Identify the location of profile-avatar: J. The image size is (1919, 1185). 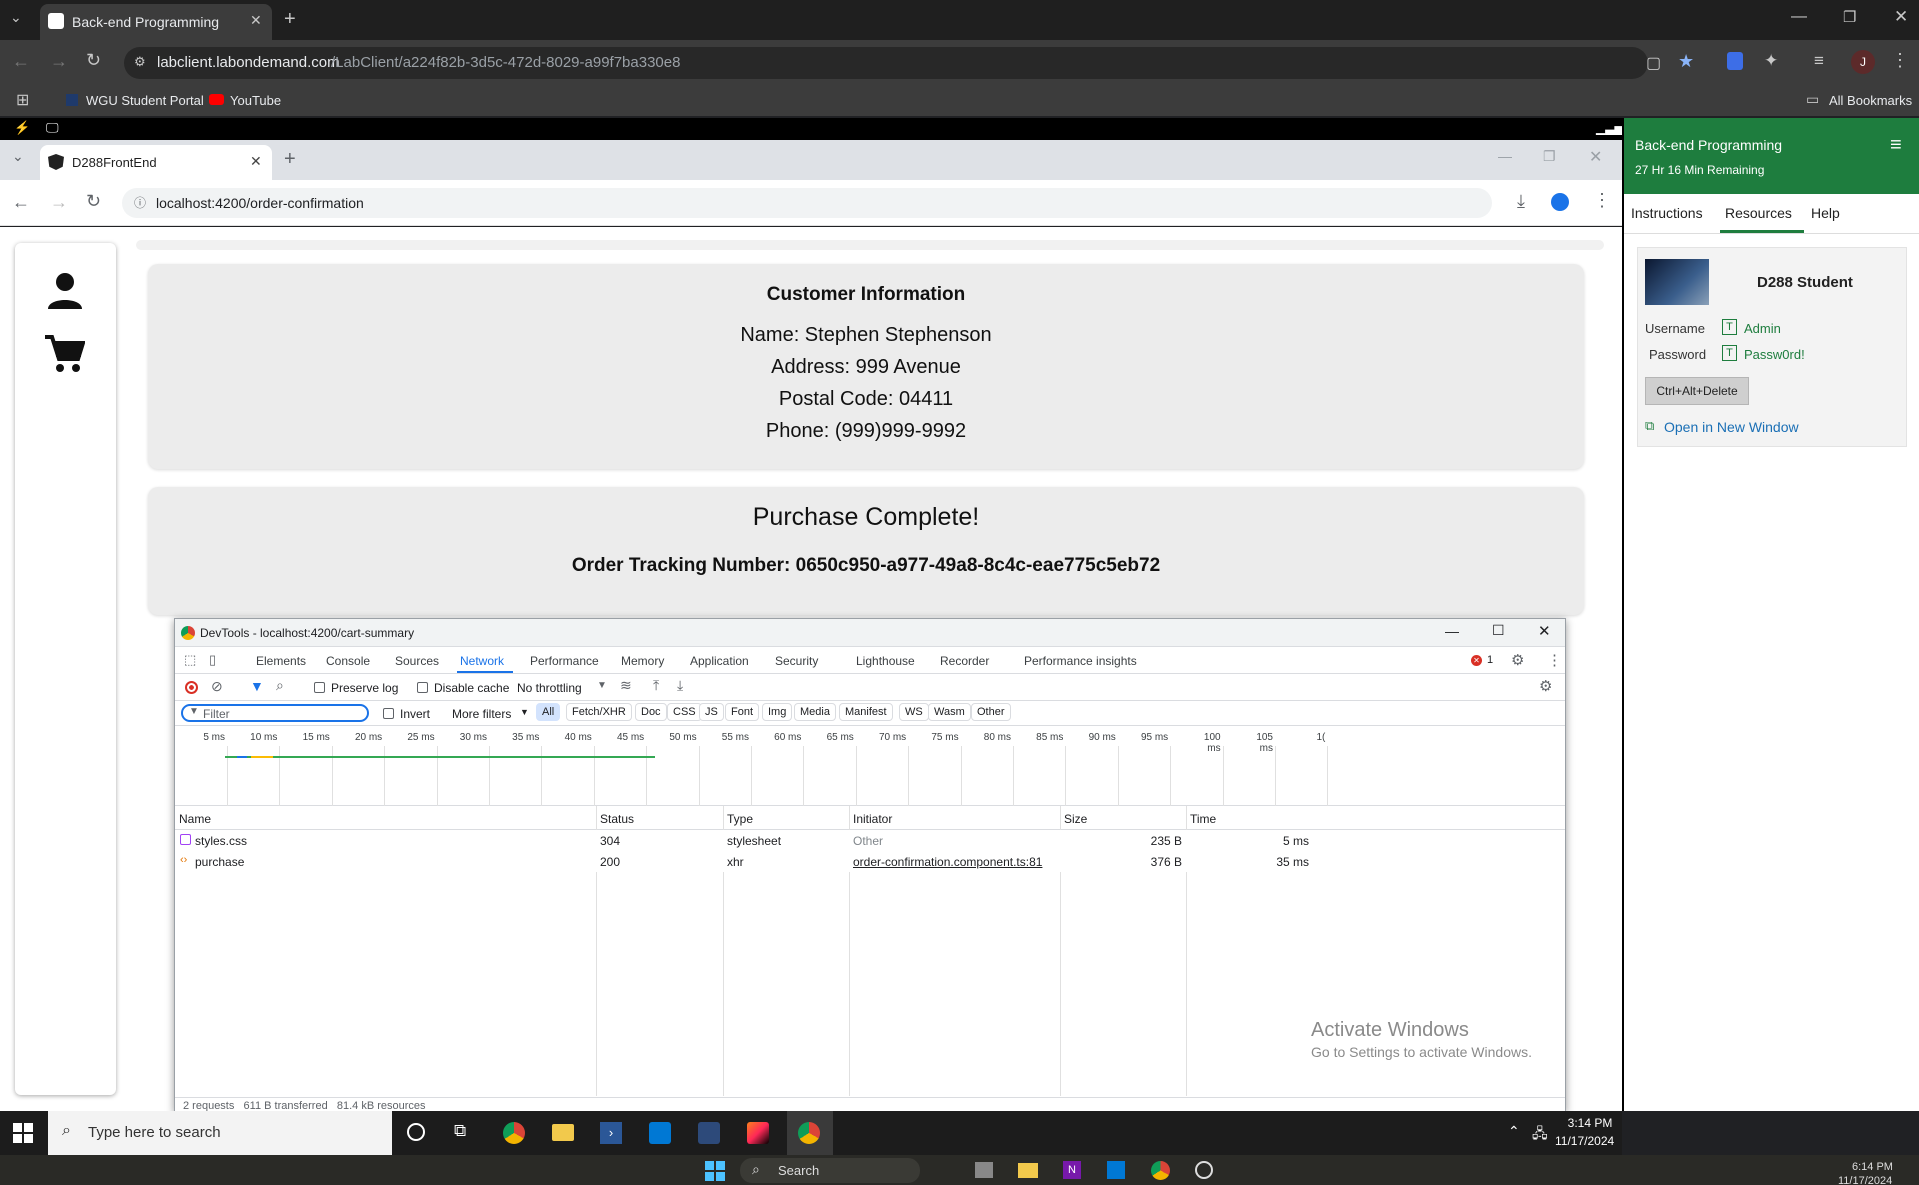
(1863, 62).